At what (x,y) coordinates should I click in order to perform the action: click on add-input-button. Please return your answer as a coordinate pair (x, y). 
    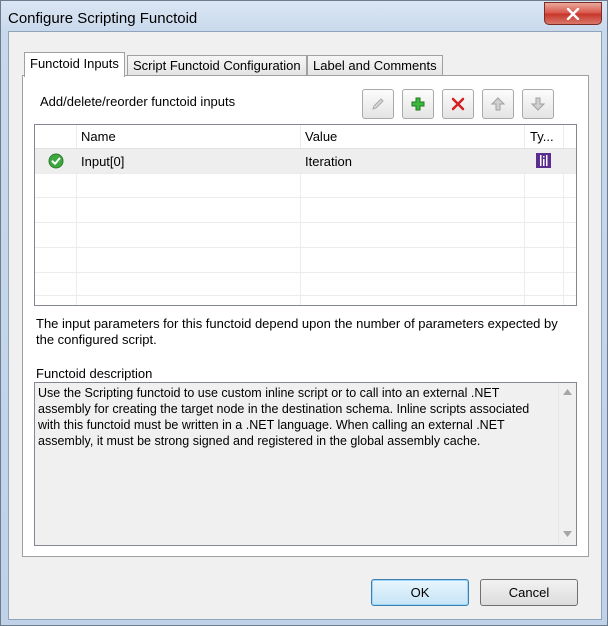
    Looking at the image, I should click on (418, 104).